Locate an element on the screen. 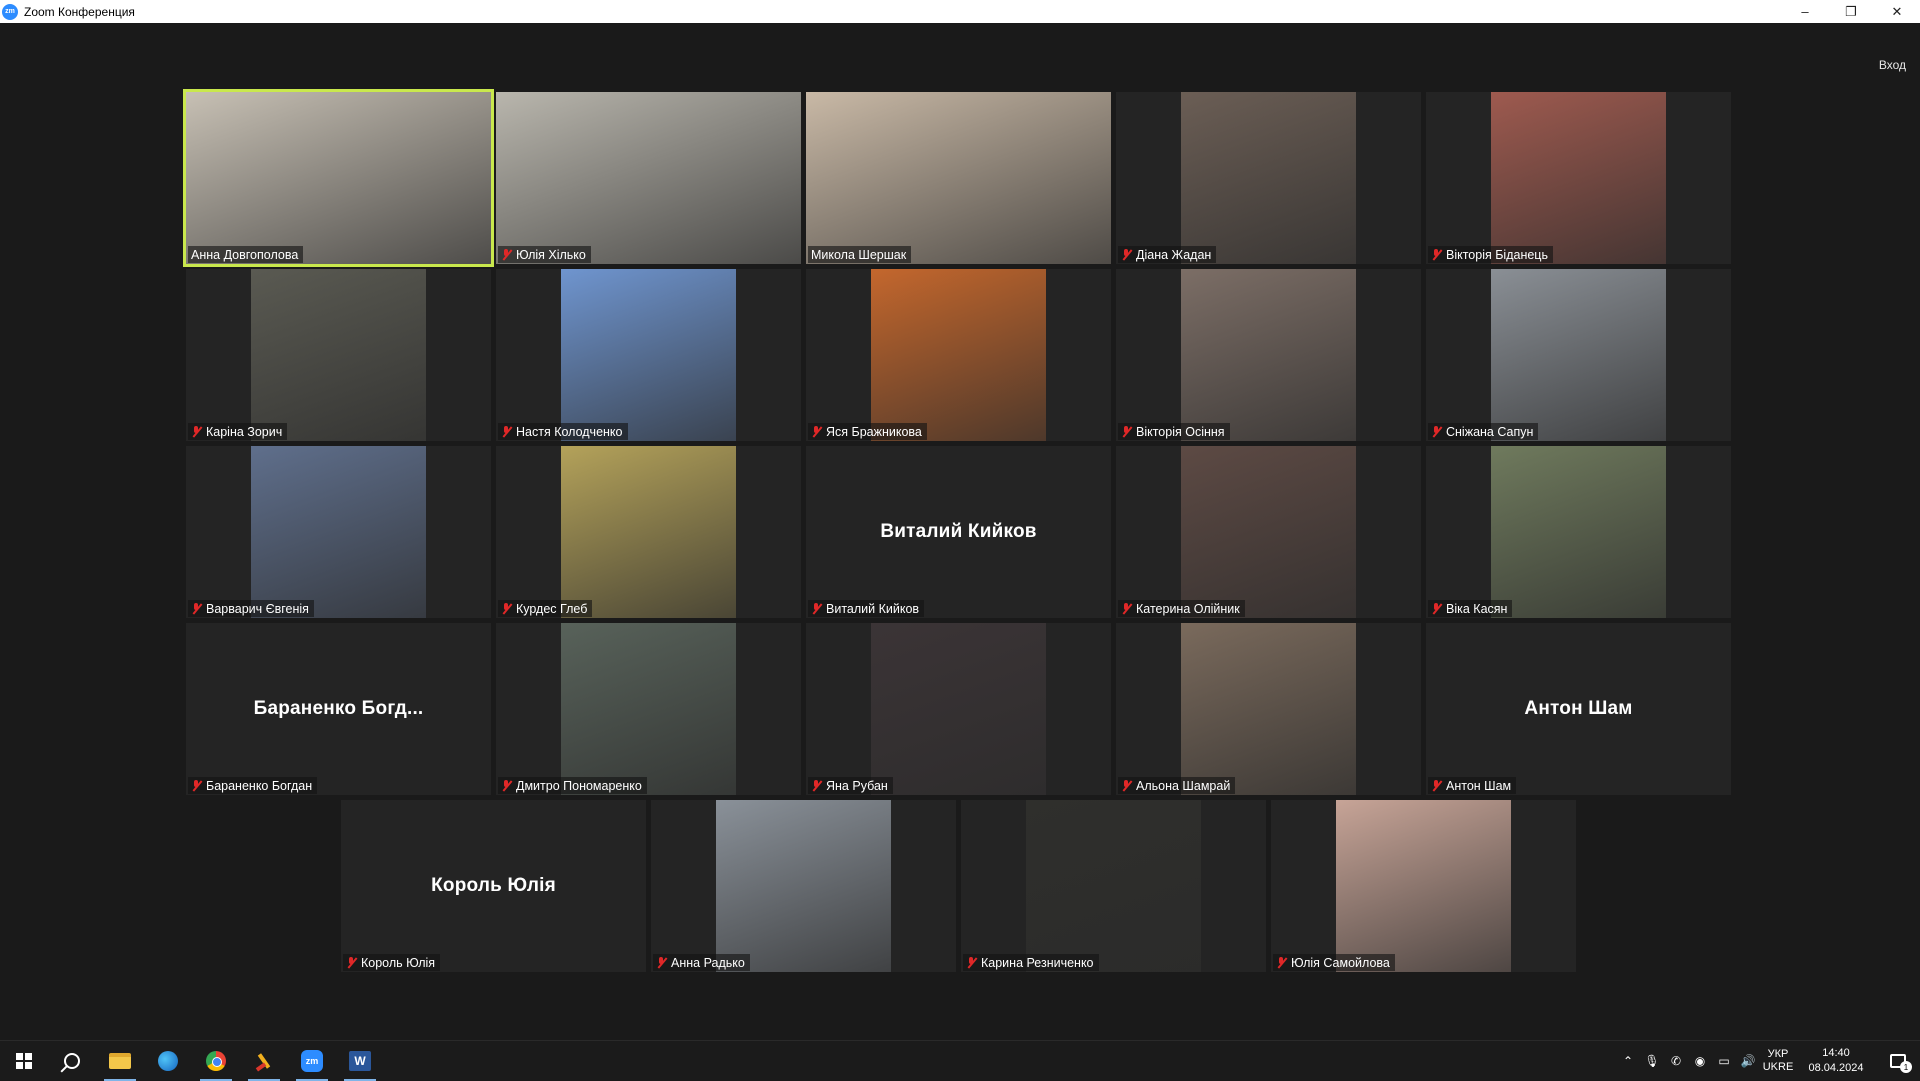  clock: 14:40 08.04.2024 is located at coordinates (1836, 1061).